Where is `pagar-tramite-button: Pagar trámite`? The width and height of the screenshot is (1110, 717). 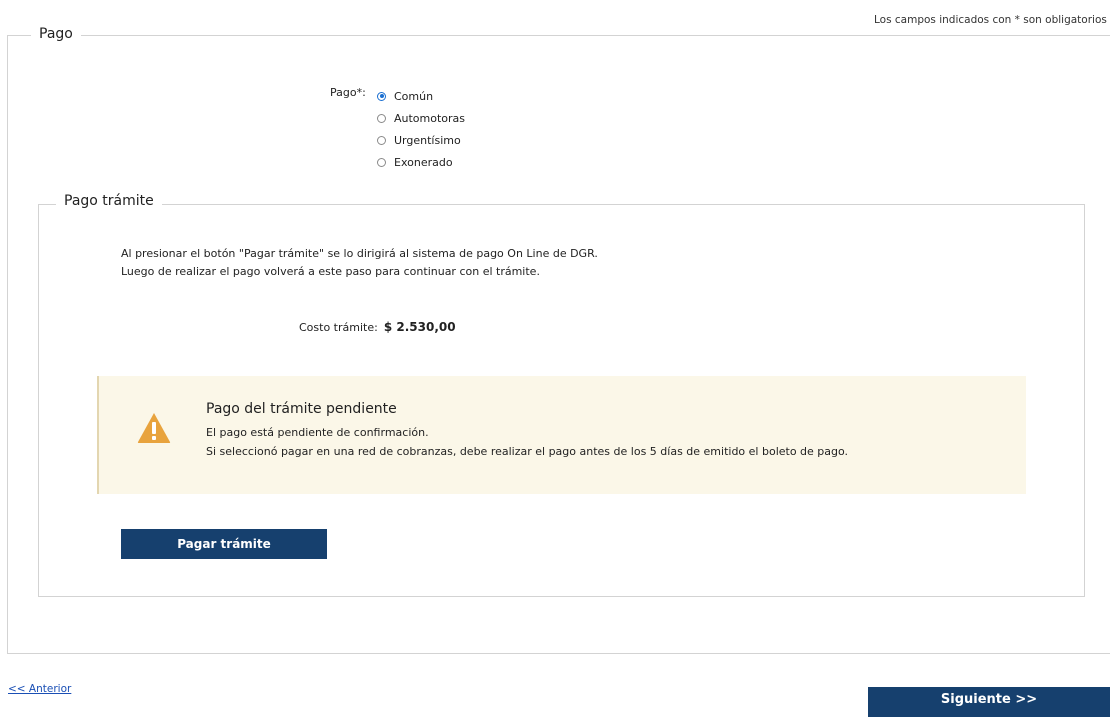
pagar-tramite-button: Pagar trámite is located at coordinates (224, 544).